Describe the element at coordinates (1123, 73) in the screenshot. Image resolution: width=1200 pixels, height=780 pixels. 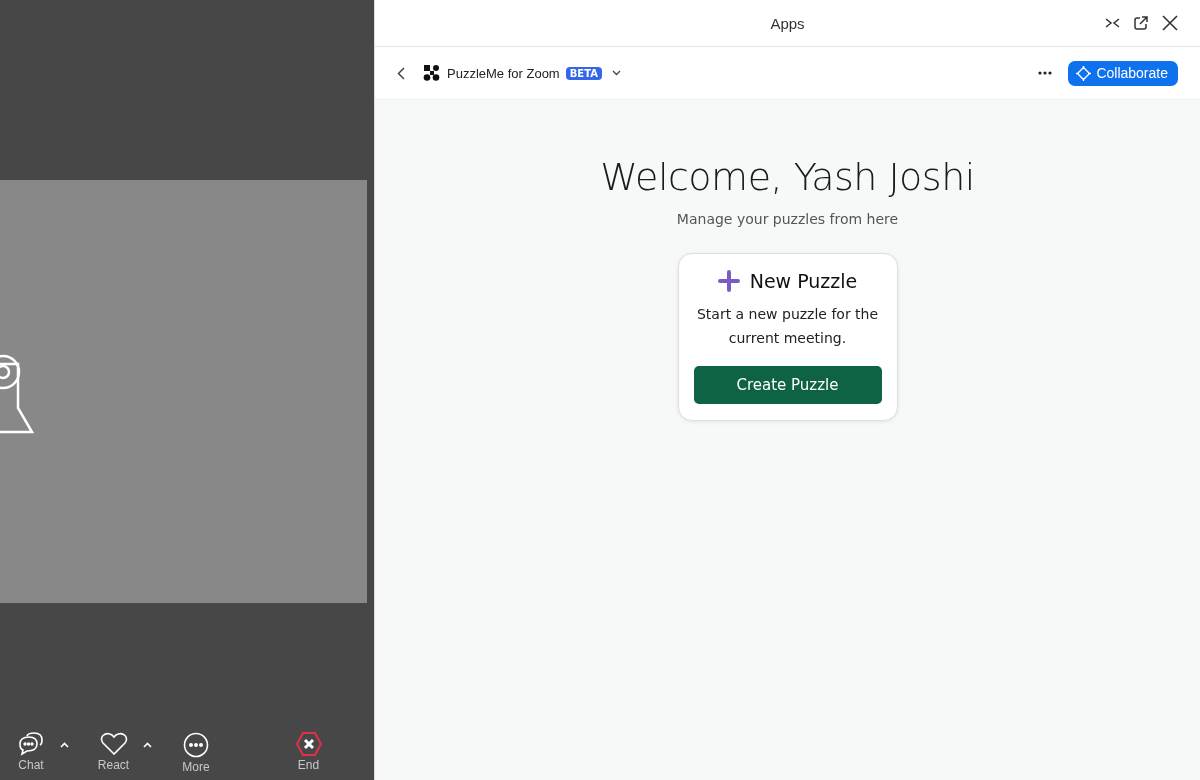
I see `collaborate-button: Collaborate` at that location.